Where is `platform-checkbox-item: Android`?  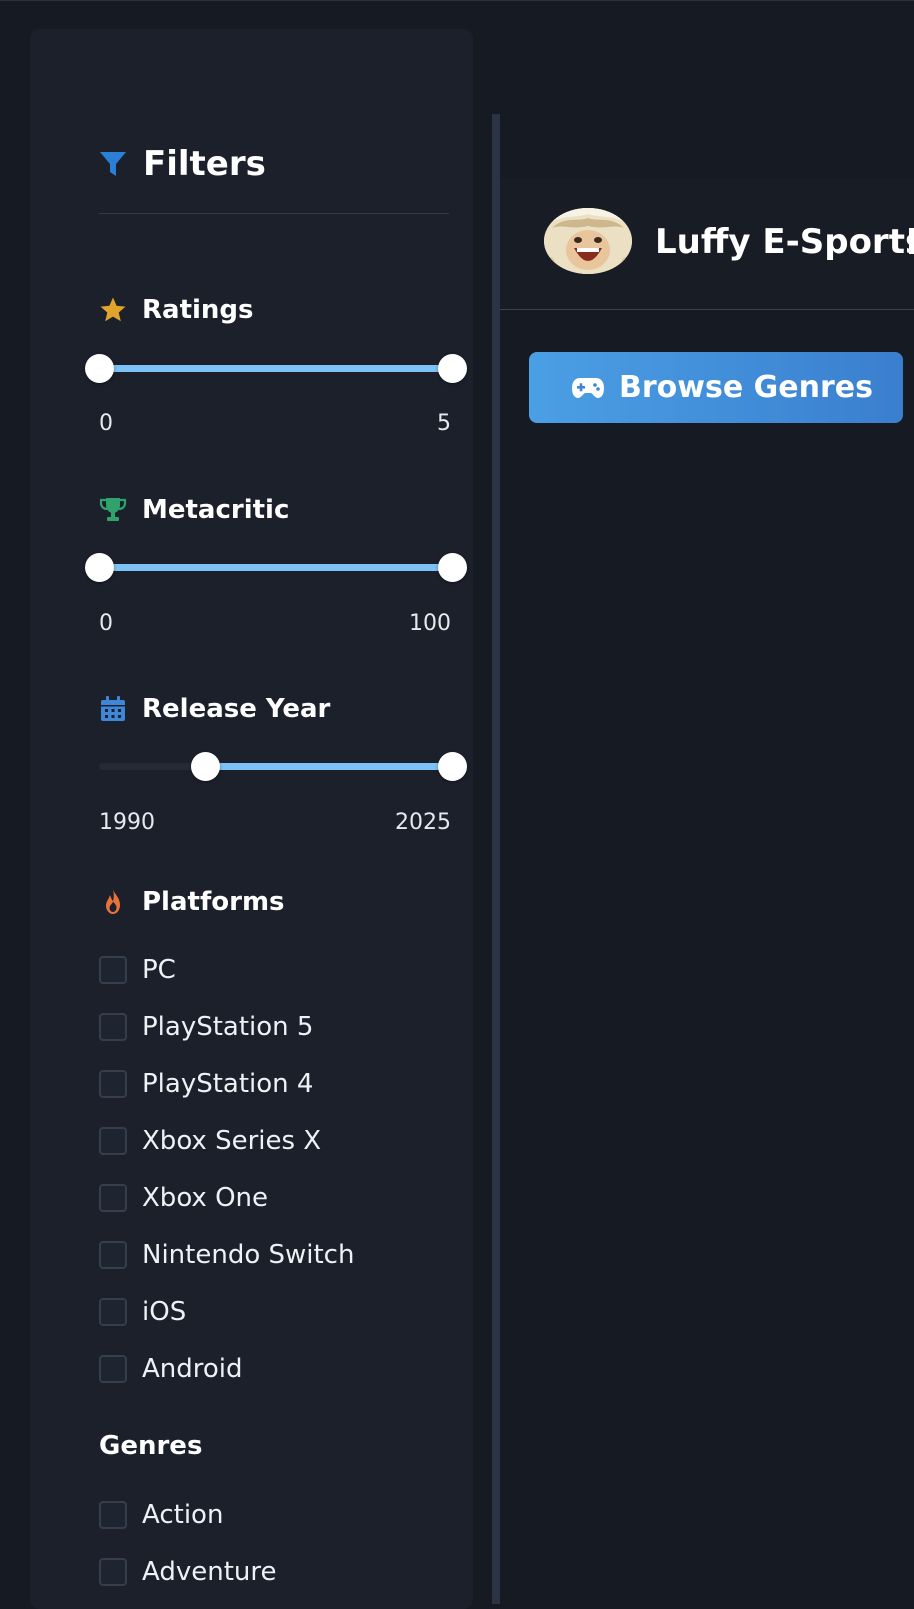 platform-checkbox-item: Android is located at coordinates (279, 1368).